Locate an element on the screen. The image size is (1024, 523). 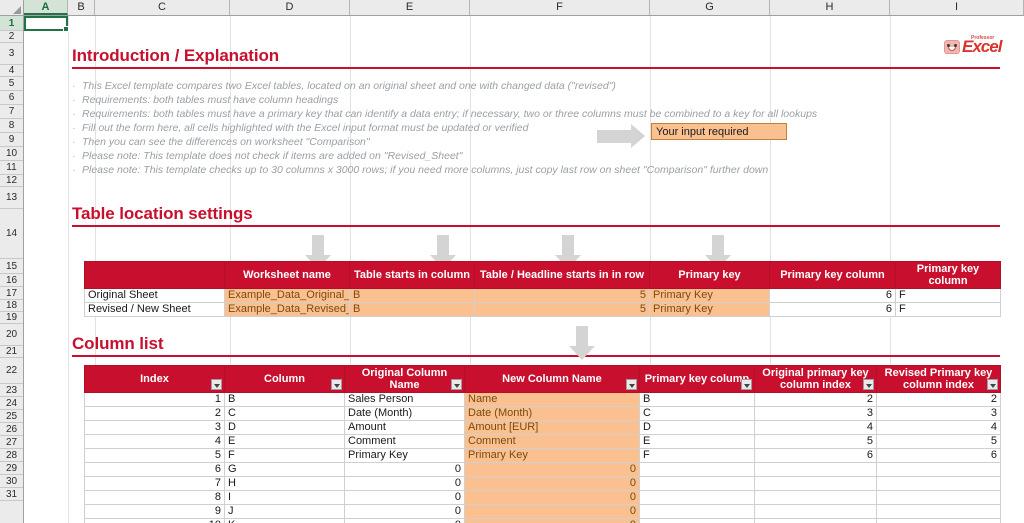
row-header-13: 13 is located at coordinates (11, 198).